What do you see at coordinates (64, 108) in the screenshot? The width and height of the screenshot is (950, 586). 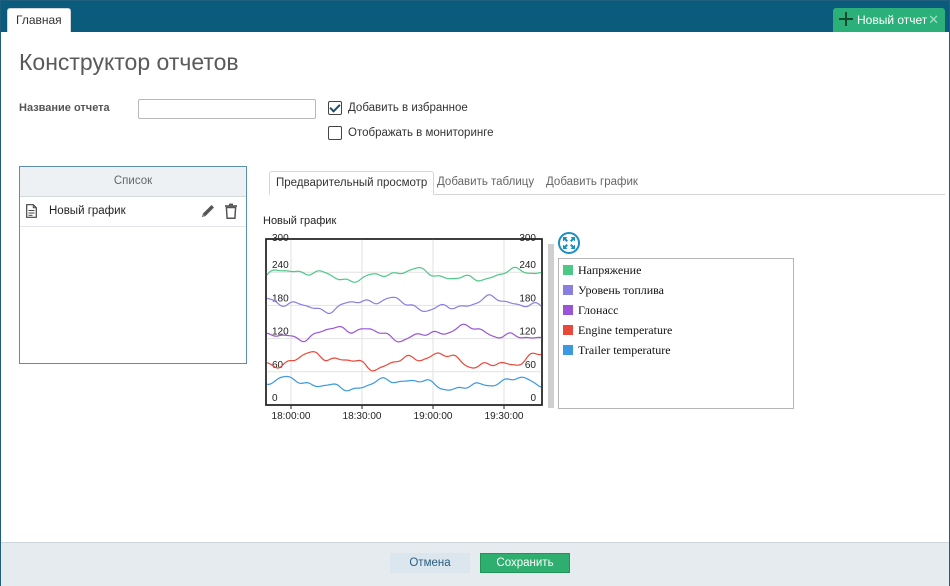 I see `report-name-label: Название отчета` at bounding box center [64, 108].